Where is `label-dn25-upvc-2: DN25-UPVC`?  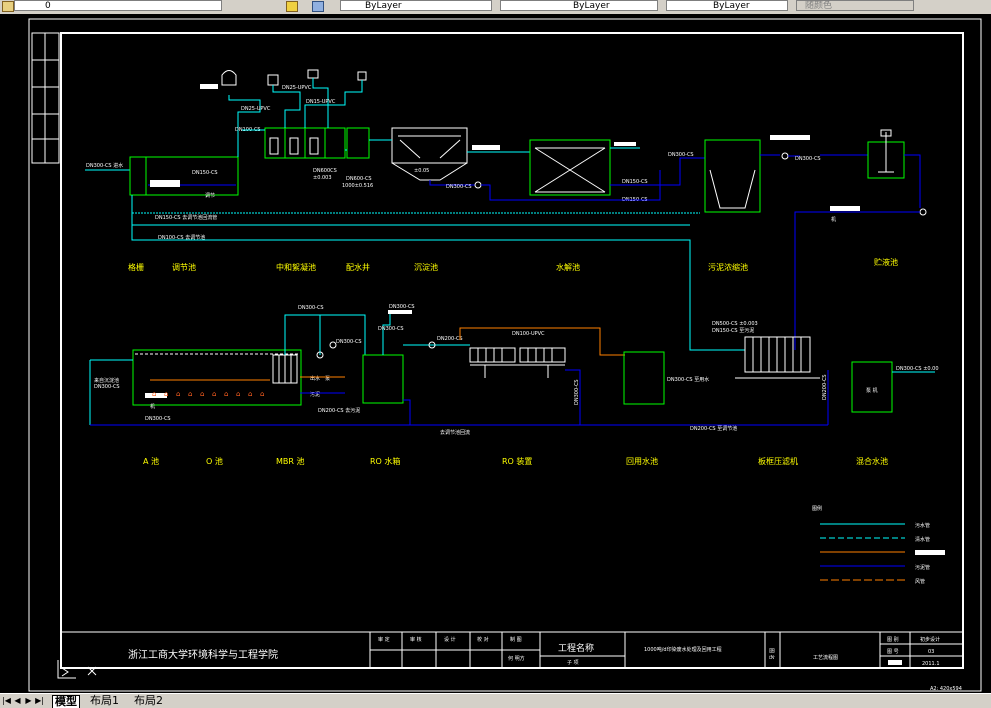 label-dn25-upvc-2: DN25-UPVC is located at coordinates (297, 88).